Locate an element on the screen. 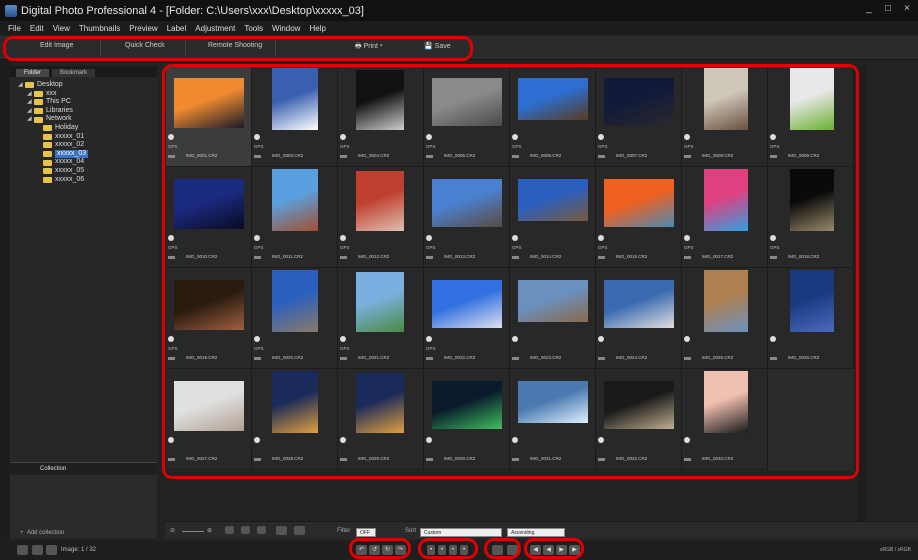  thumbnail-size-slider is located at coordinates (193, 531).